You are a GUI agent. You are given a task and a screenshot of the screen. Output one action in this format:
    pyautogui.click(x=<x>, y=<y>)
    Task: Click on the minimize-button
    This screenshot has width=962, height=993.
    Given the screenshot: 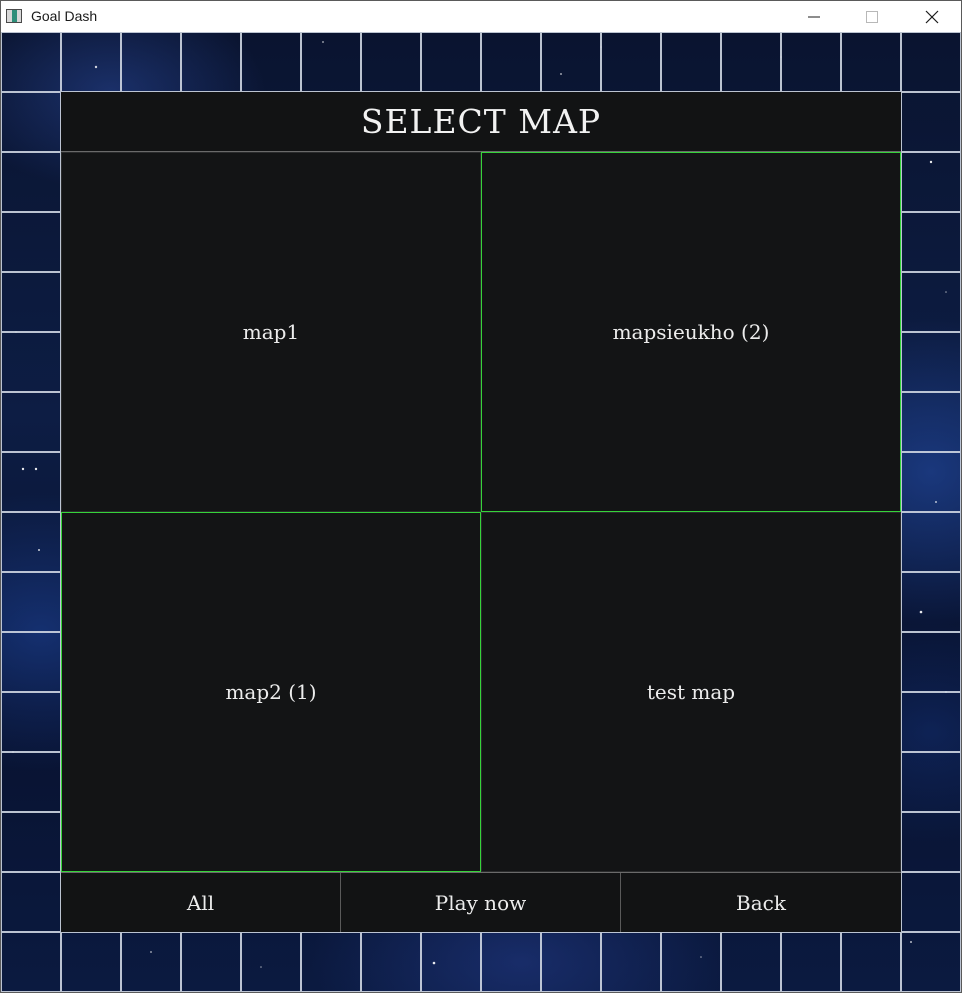 What is the action you would take?
    pyautogui.click(x=814, y=16)
    